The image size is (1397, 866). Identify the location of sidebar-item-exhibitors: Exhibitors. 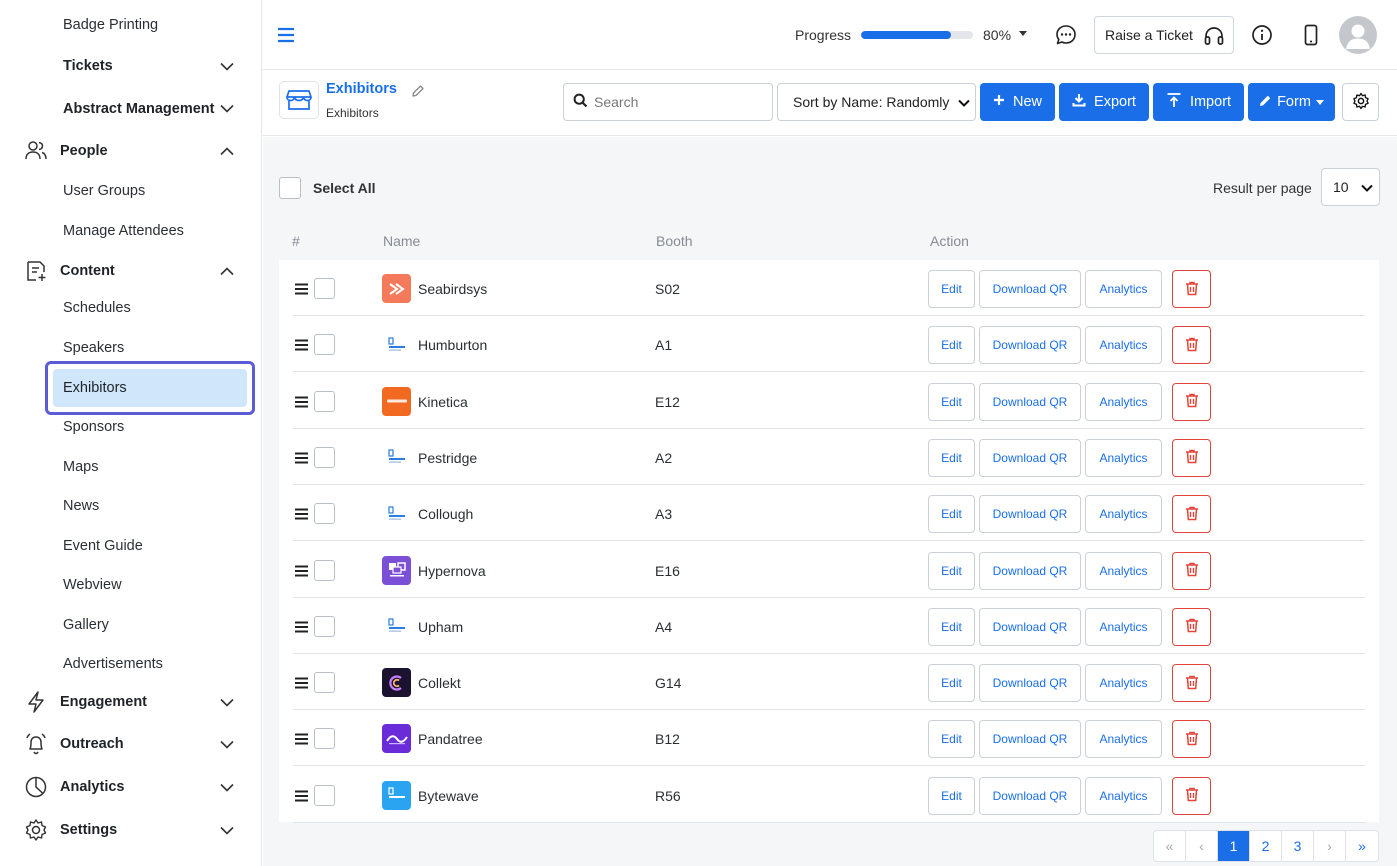
(150, 388).